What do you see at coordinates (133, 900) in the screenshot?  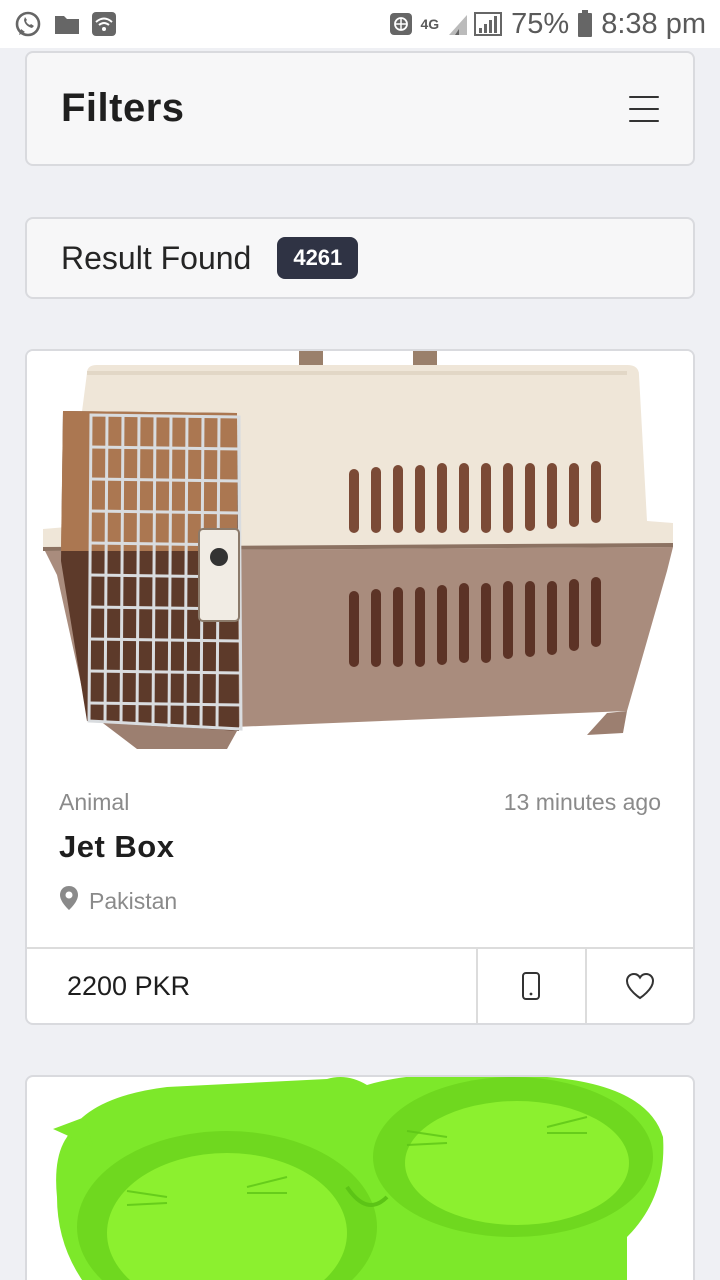 I see `listing-location-text: Pakistan` at bounding box center [133, 900].